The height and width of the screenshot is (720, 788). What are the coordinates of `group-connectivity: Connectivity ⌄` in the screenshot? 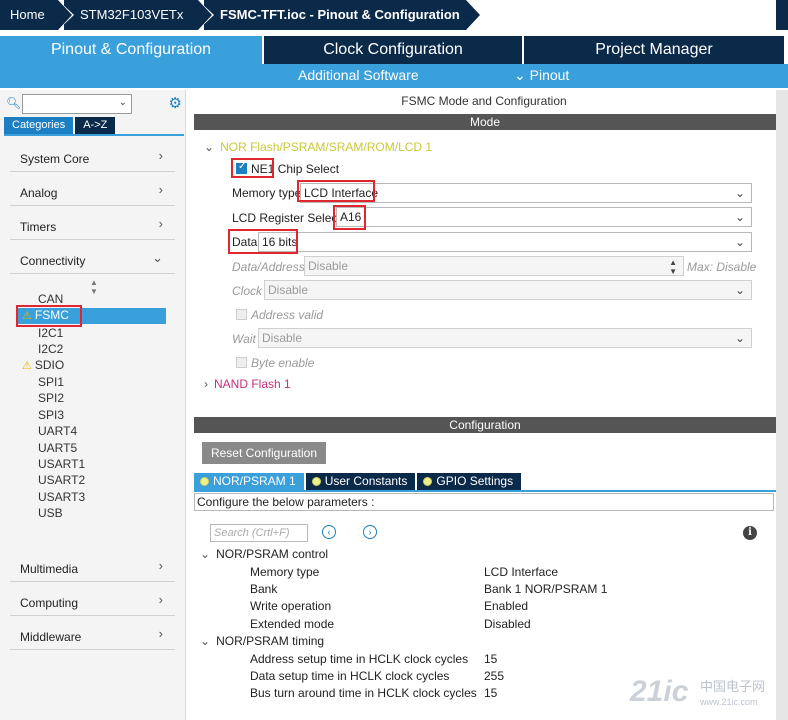 It's located at (92, 259).